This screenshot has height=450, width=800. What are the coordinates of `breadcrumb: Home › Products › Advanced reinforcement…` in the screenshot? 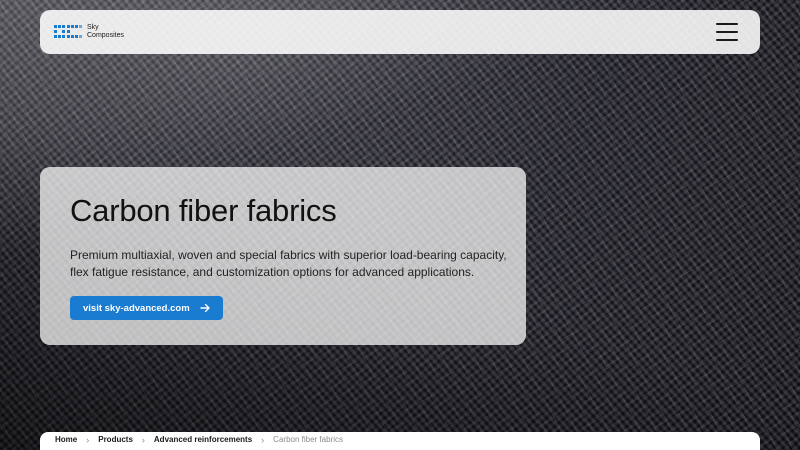 It's located at (400, 441).